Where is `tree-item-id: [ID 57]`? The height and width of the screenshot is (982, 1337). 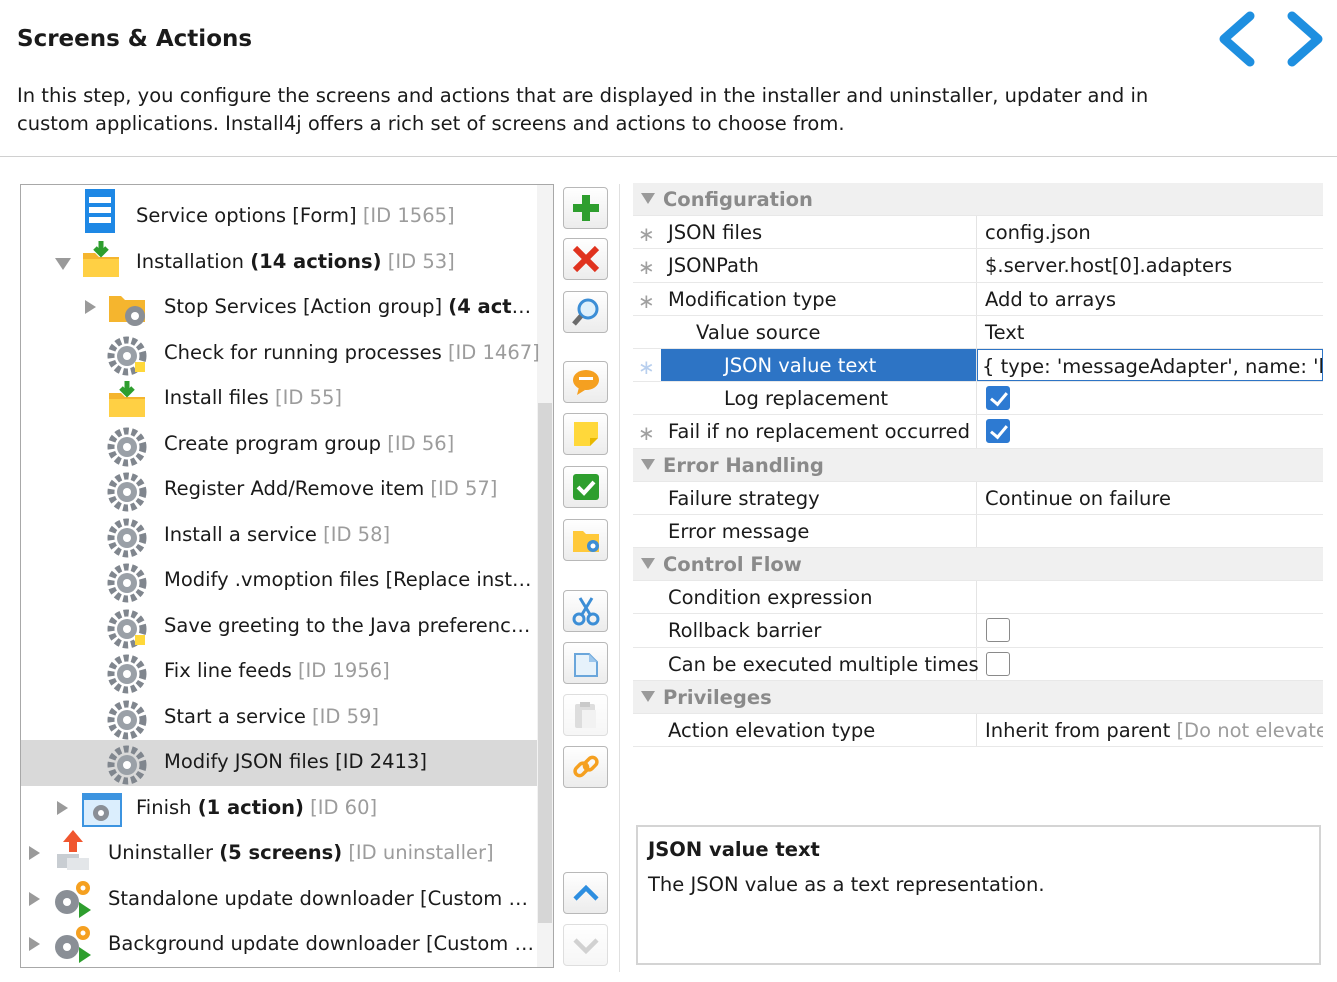 tree-item-id: [ID 57] is located at coordinates (464, 488).